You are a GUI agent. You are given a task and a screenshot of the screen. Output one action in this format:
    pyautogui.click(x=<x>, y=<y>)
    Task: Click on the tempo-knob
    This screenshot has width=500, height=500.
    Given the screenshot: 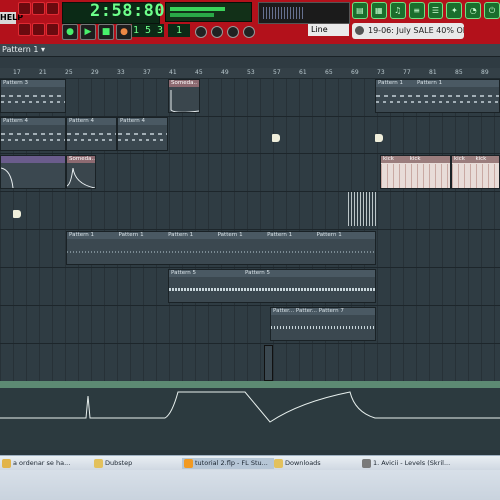 What is the action you would take?
    pyautogui.click(x=249, y=32)
    